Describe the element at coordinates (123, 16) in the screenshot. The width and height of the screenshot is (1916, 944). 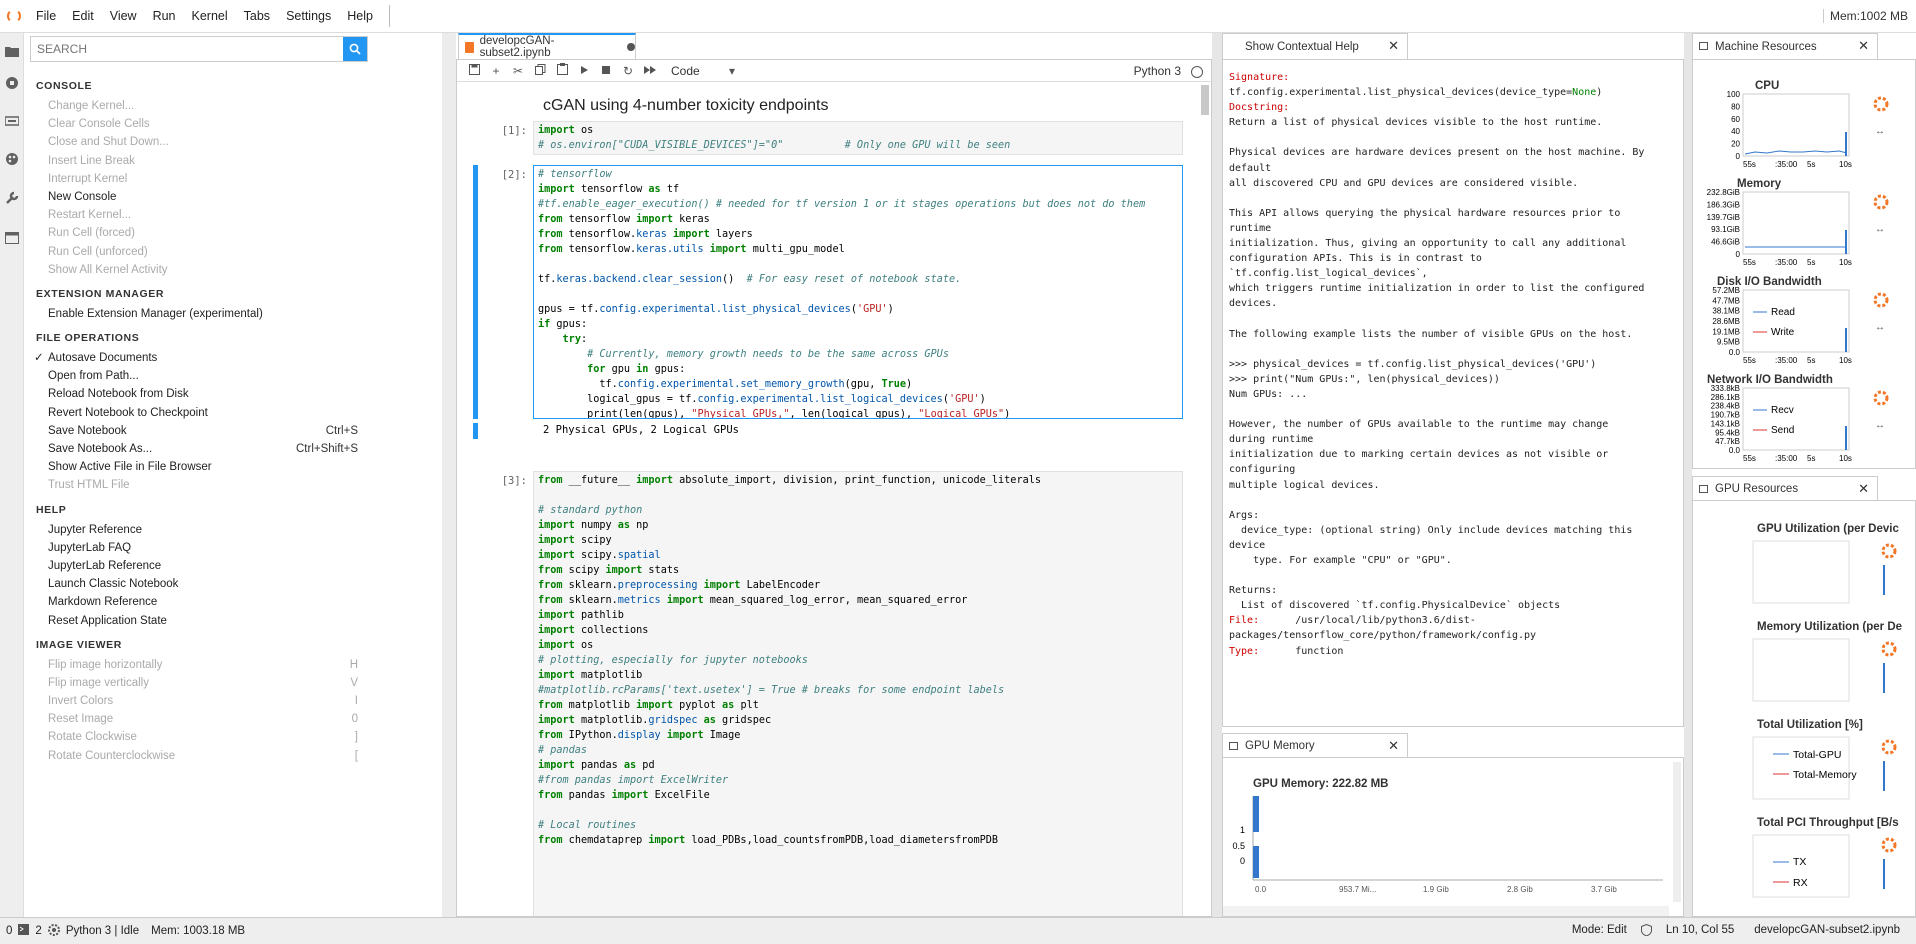
I see `menu-view: View` at that location.